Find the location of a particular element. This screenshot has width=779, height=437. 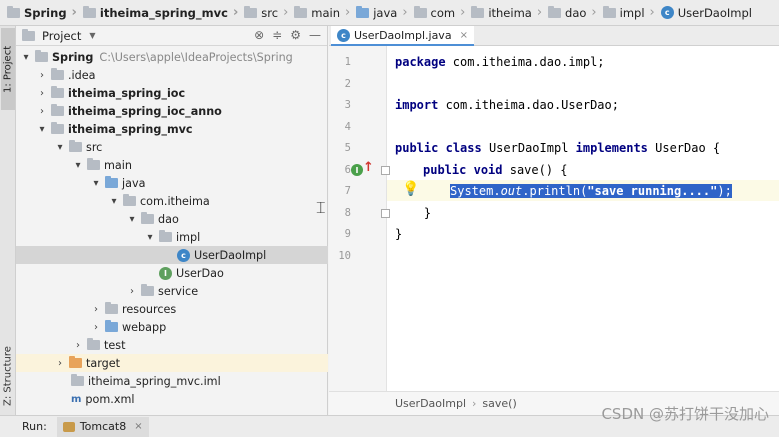

scroll-from-source-icon: ⊗ is located at coordinates (259, 35).